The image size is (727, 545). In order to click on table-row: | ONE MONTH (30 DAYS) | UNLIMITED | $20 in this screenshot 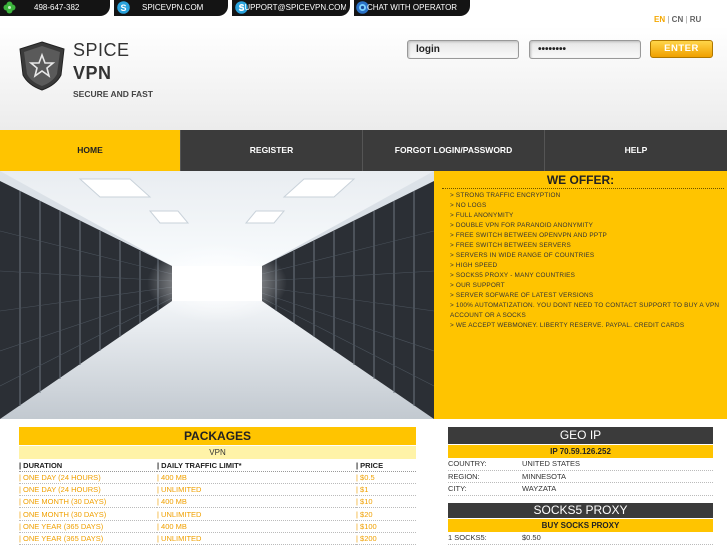, I will do `click(217, 514)`.